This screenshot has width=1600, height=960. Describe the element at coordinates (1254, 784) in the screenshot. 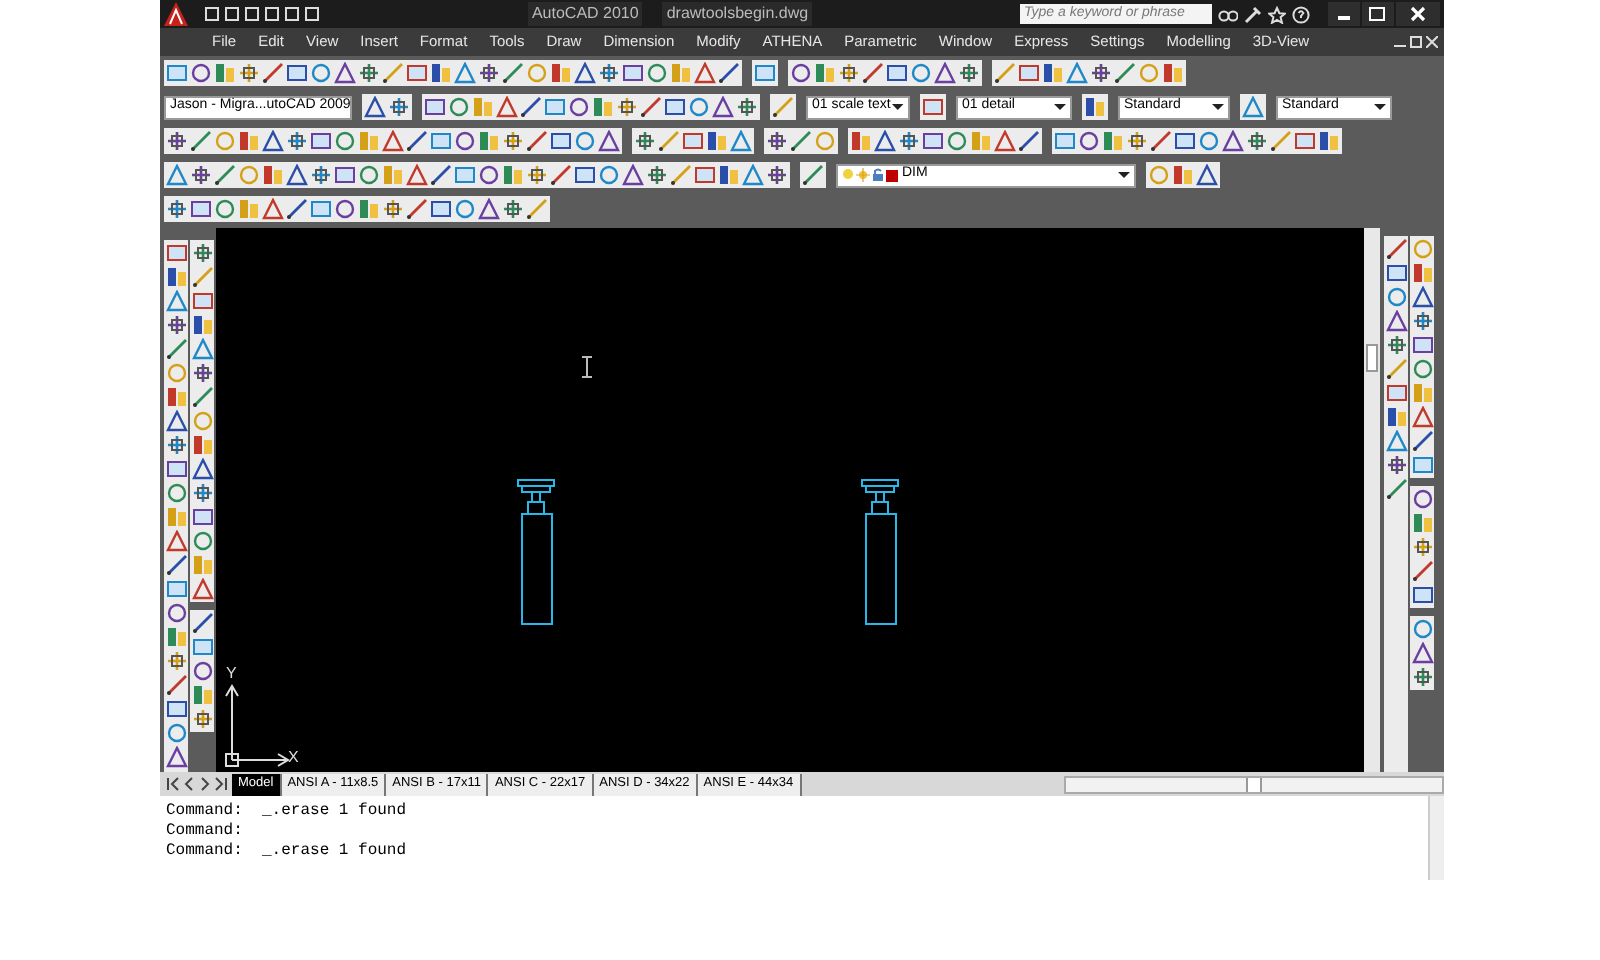

I see `scrollbar-thumb` at that location.